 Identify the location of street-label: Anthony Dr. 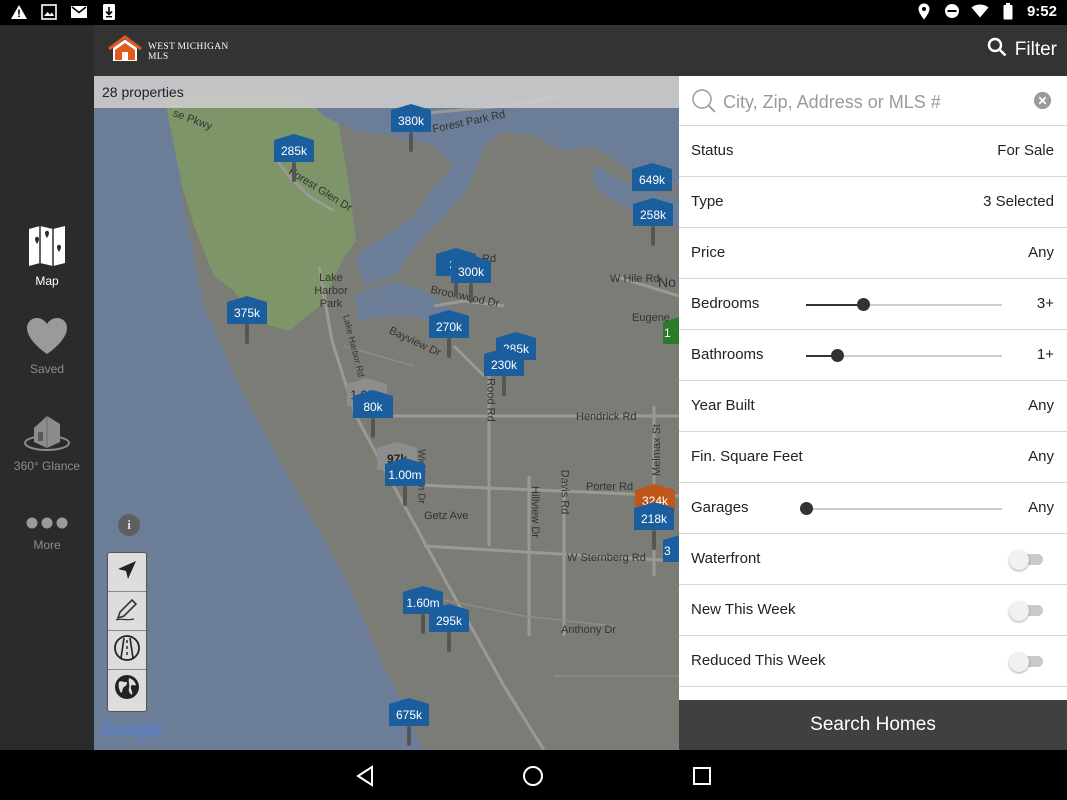
(589, 630).